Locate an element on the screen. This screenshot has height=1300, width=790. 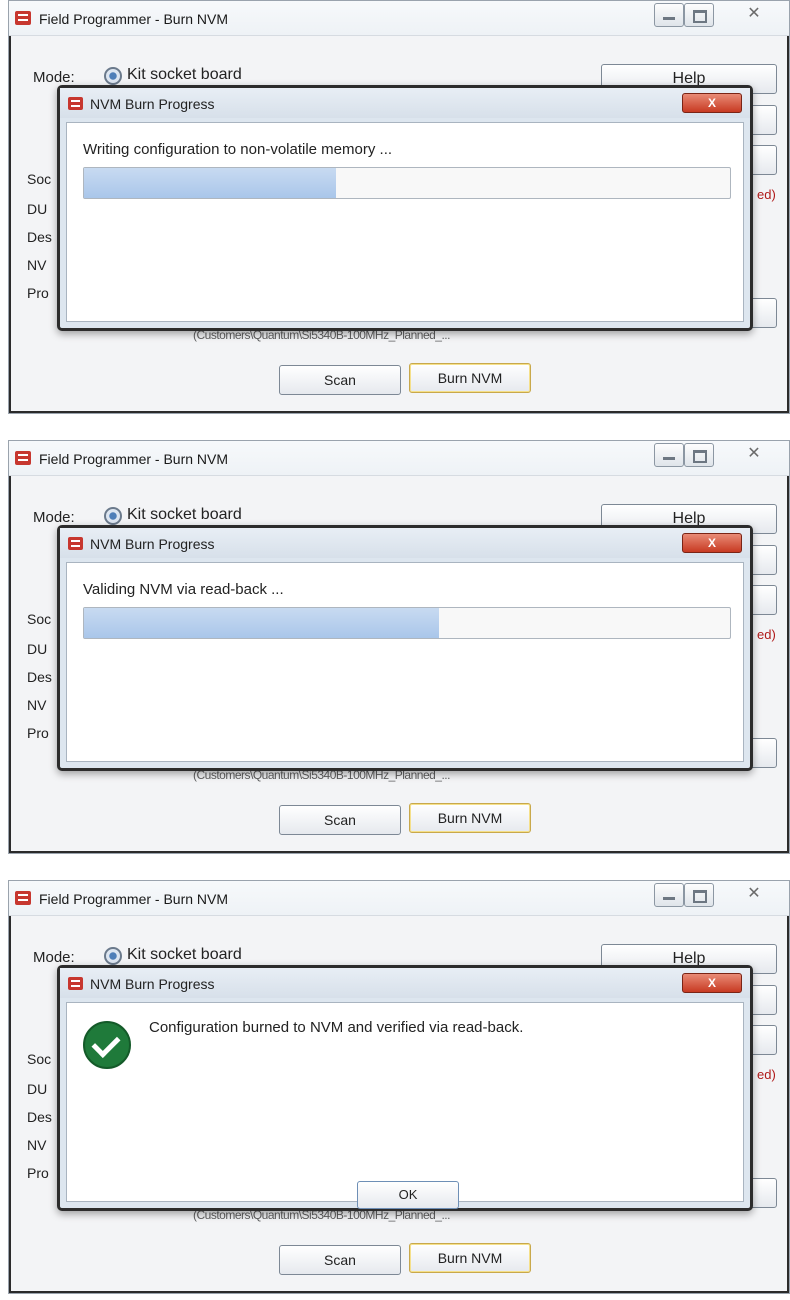
ok-button: OK is located at coordinates (408, 1195).